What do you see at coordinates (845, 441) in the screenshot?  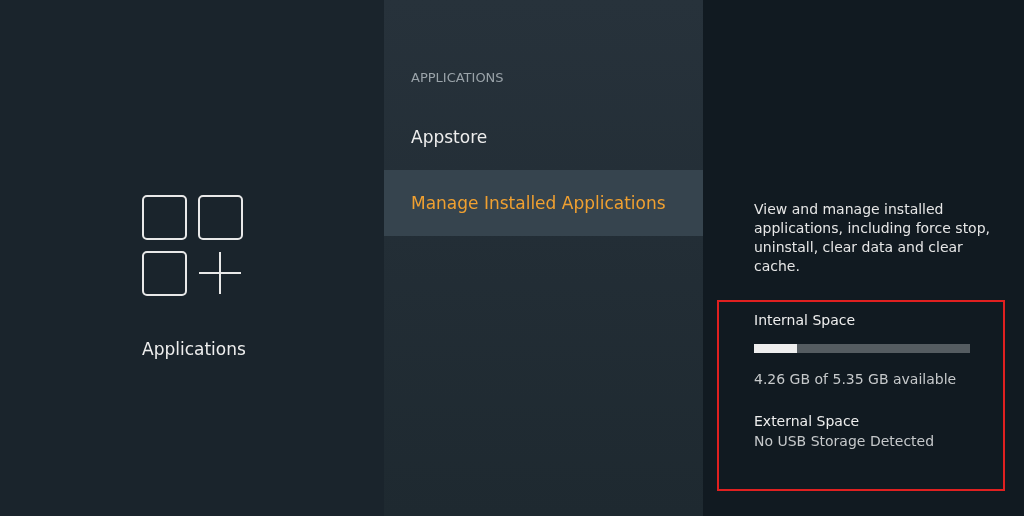 I see `storage-reading: No USB Storage Detected` at bounding box center [845, 441].